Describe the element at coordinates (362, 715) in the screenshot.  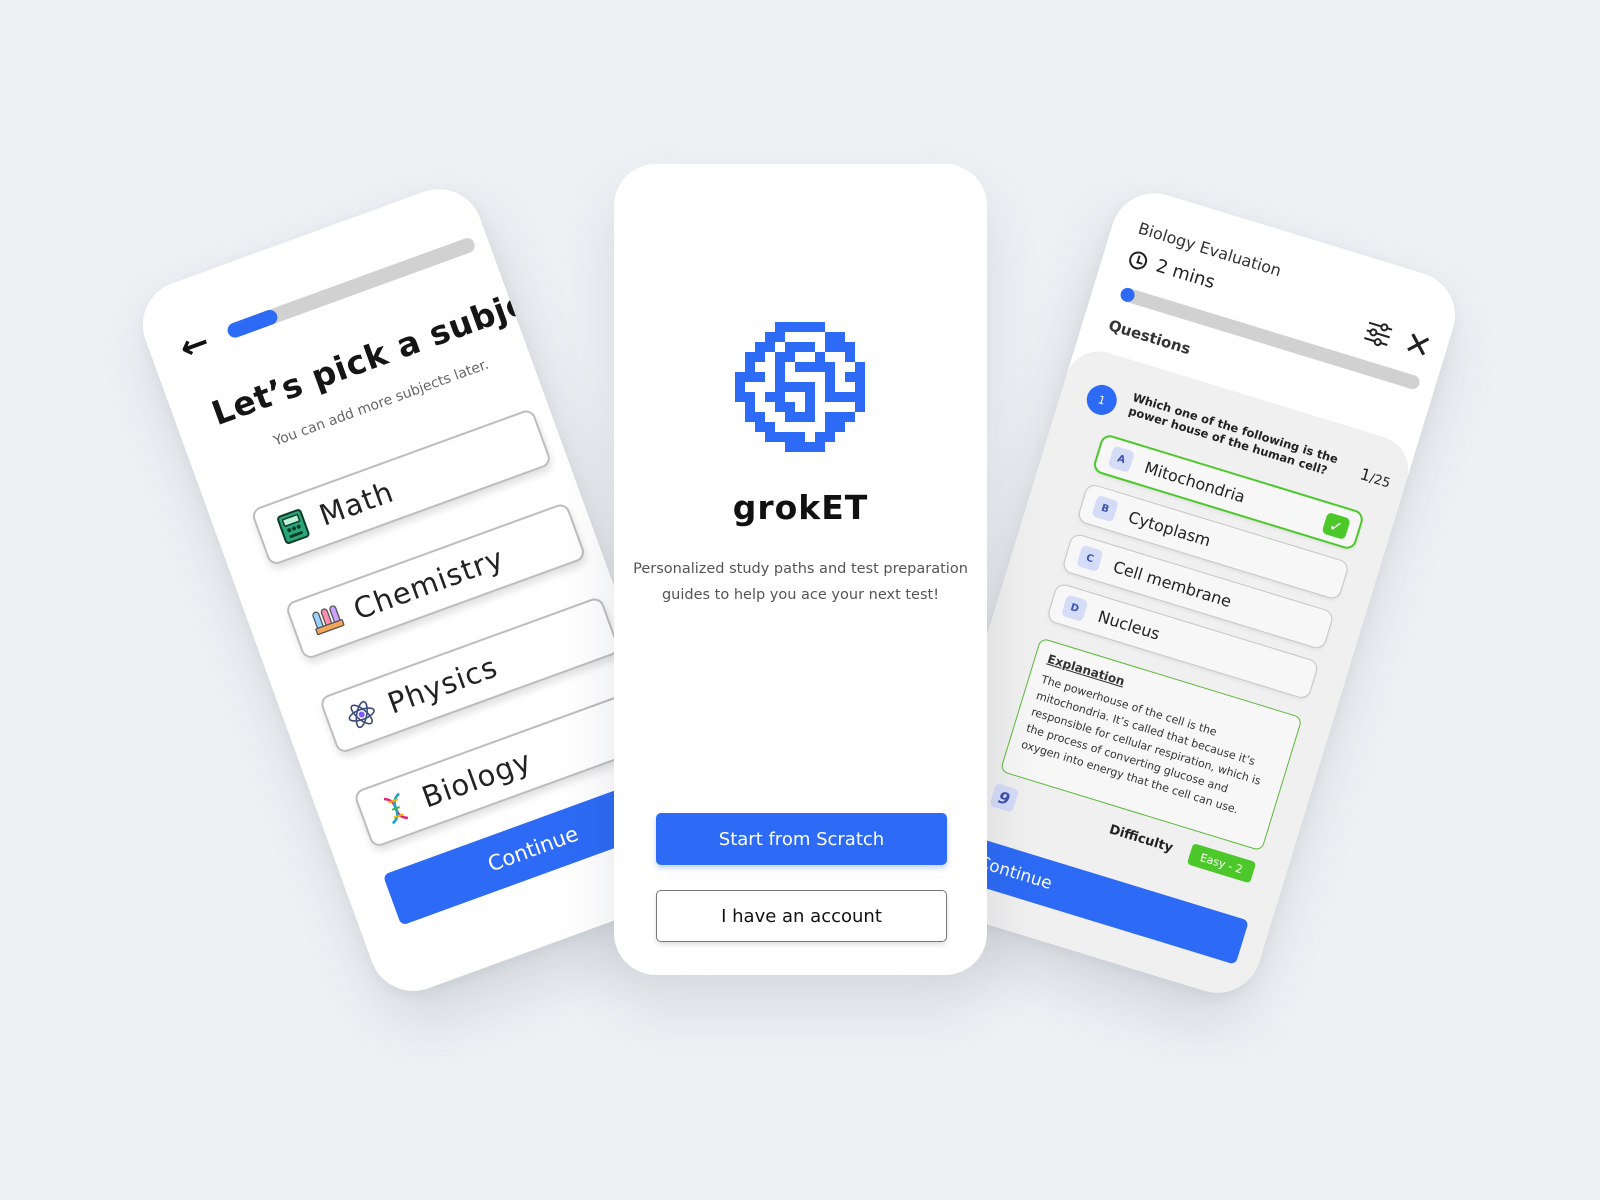
I see `atom-icon` at that location.